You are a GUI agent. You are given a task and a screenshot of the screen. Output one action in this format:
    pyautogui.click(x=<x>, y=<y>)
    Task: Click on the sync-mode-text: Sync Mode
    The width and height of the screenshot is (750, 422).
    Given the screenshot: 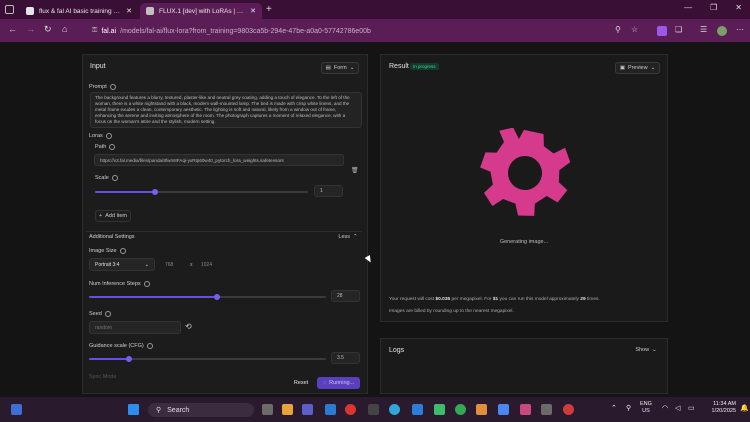 What is the action you would take?
    pyautogui.click(x=103, y=377)
    